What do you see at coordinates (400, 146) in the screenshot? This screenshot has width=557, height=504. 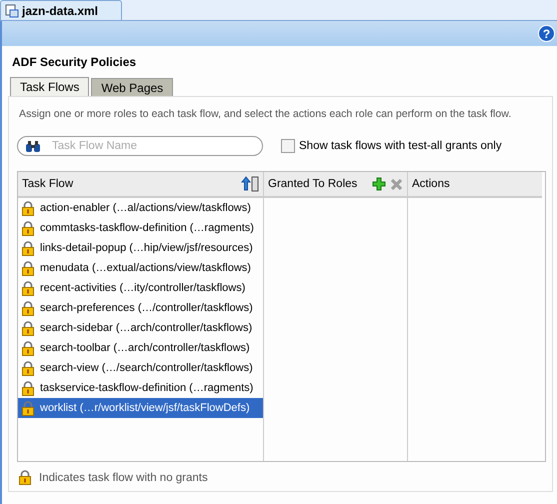 I see `checkbox-label: Show task flows with test-all grants only` at bounding box center [400, 146].